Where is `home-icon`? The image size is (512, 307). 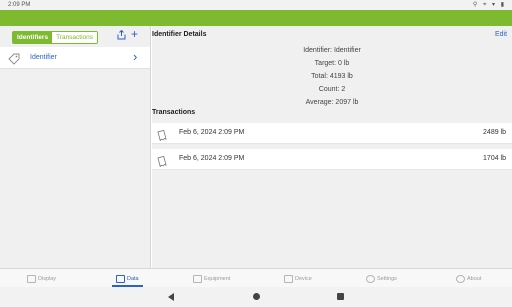
home-icon is located at coordinates (256, 296).